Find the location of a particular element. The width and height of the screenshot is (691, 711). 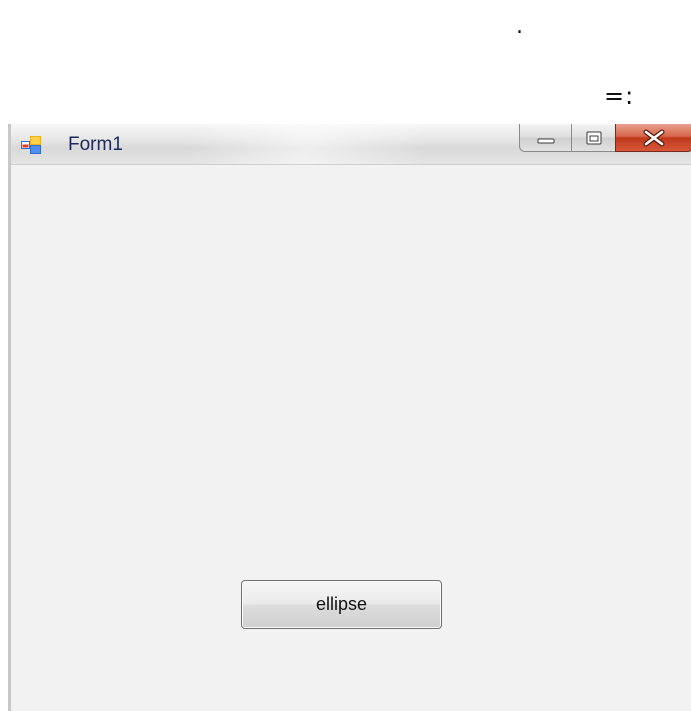

maximize-button is located at coordinates (593, 138).